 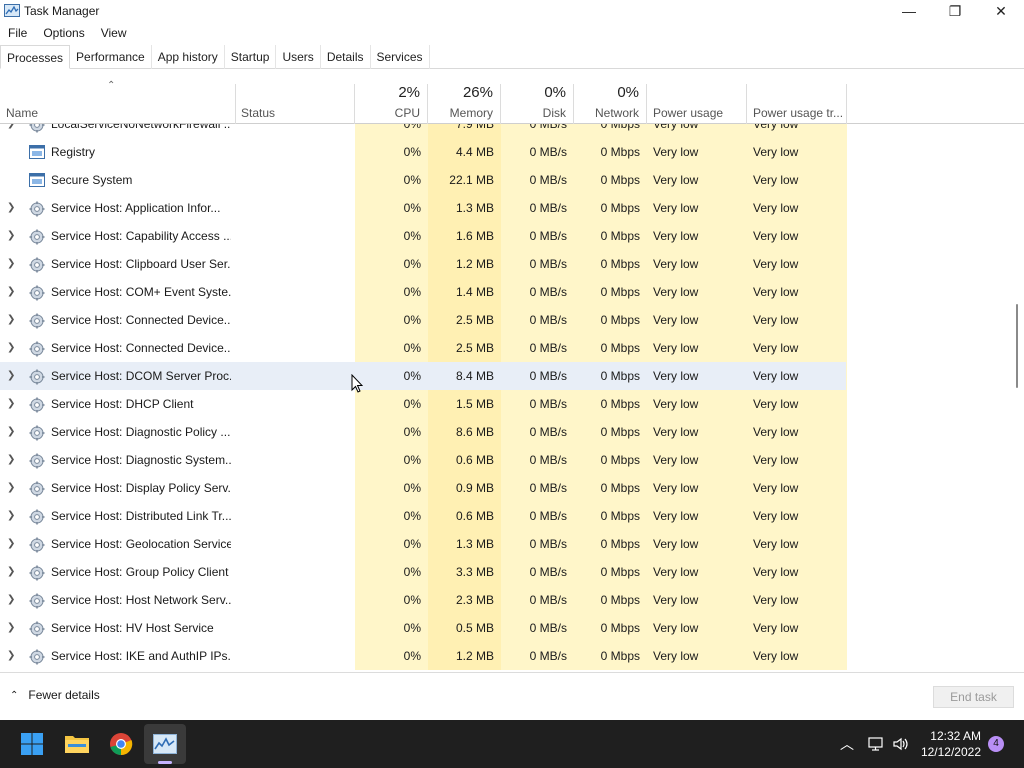 I want to click on window-title: Task Manager, so click(x=62, y=11).